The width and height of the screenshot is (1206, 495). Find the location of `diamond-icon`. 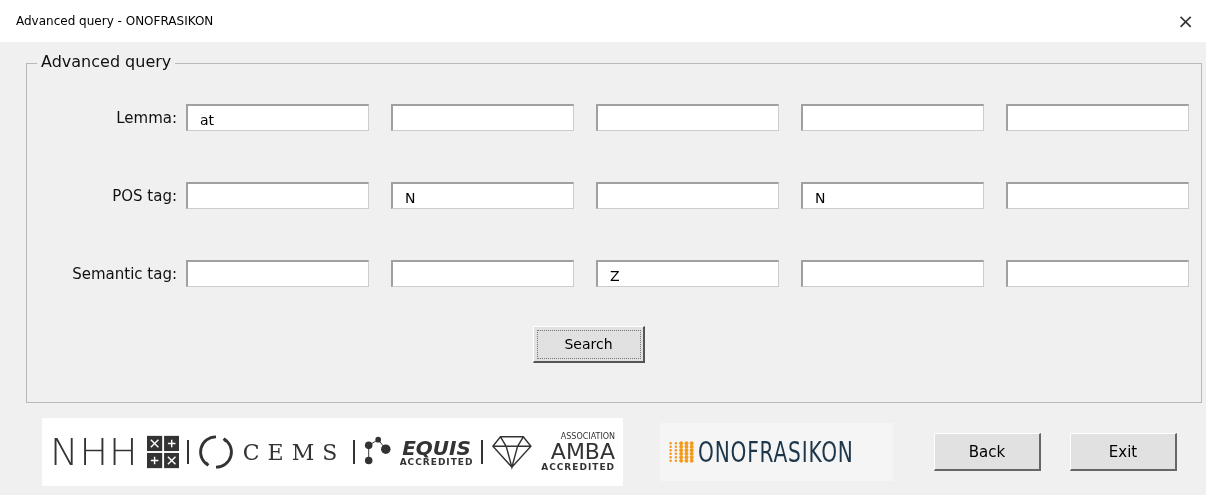

diamond-icon is located at coordinates (512, 452).